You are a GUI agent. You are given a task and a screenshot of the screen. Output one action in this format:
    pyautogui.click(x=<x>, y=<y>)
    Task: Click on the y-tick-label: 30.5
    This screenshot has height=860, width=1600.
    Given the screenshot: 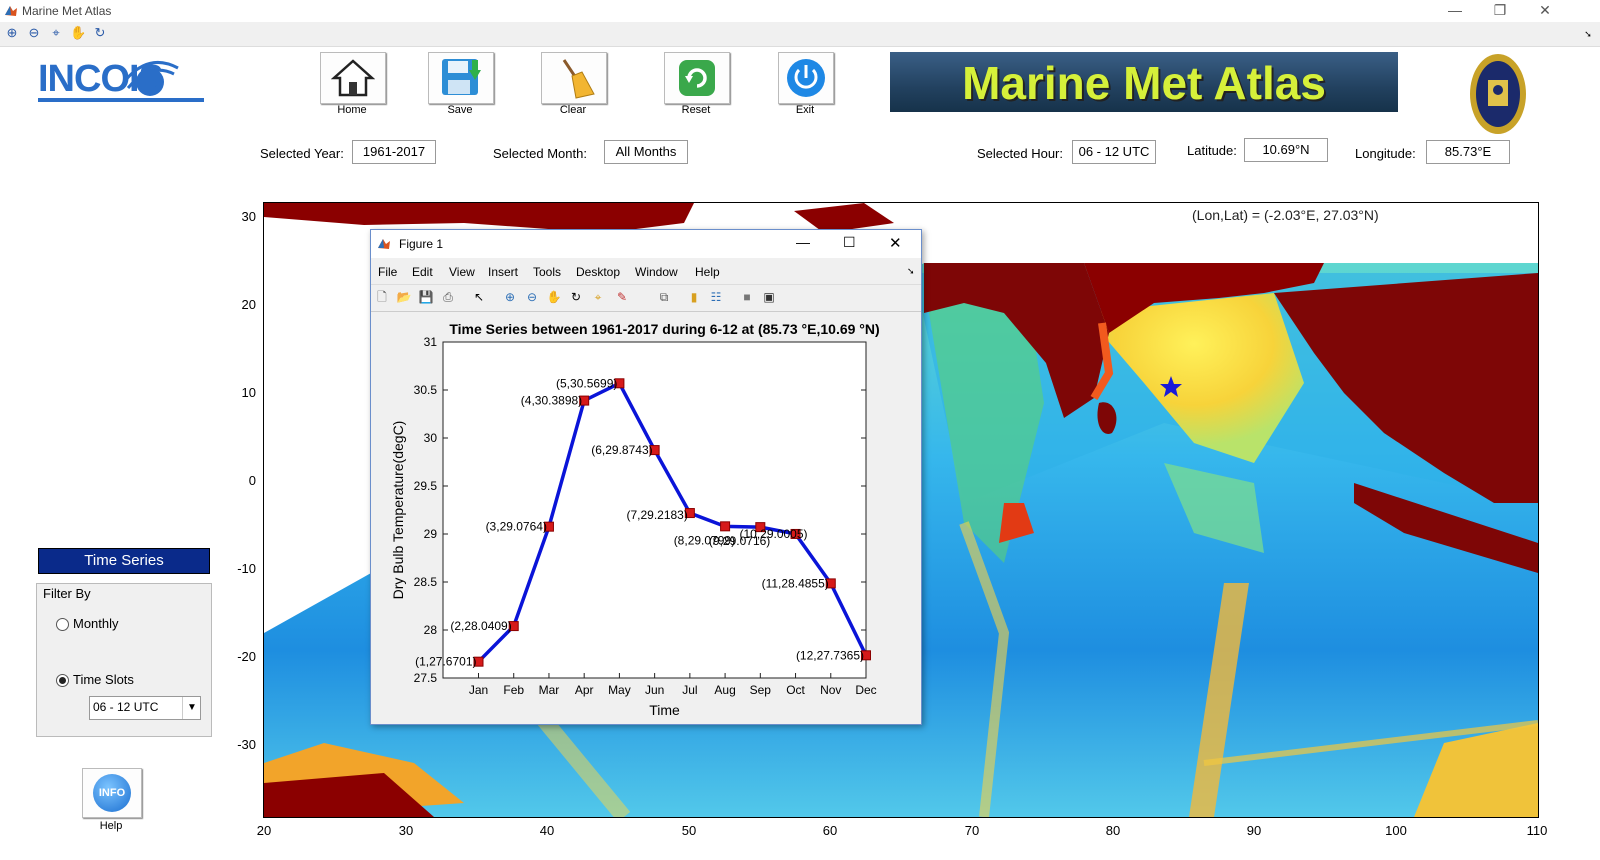 What is the action you would take?
    pyautogui.click(x=426, y=390)
    